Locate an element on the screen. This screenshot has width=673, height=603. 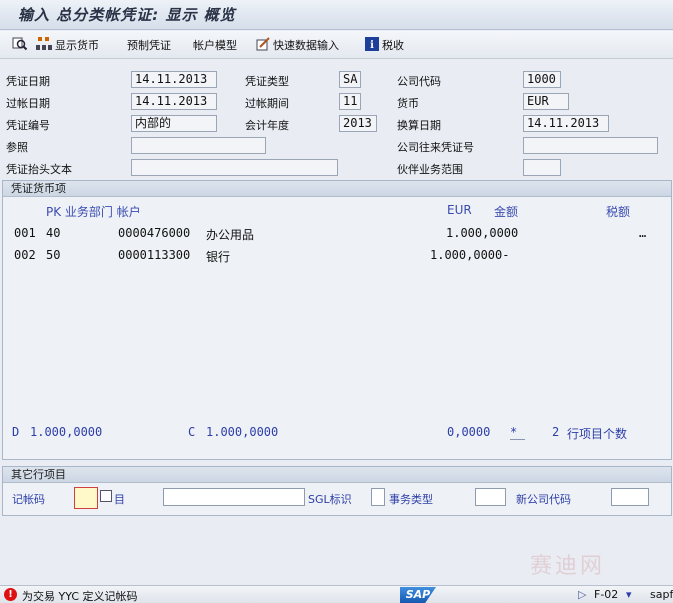
col-header-pk-account: PK 业务部门 帐户 is located at coordinates (93, 212).